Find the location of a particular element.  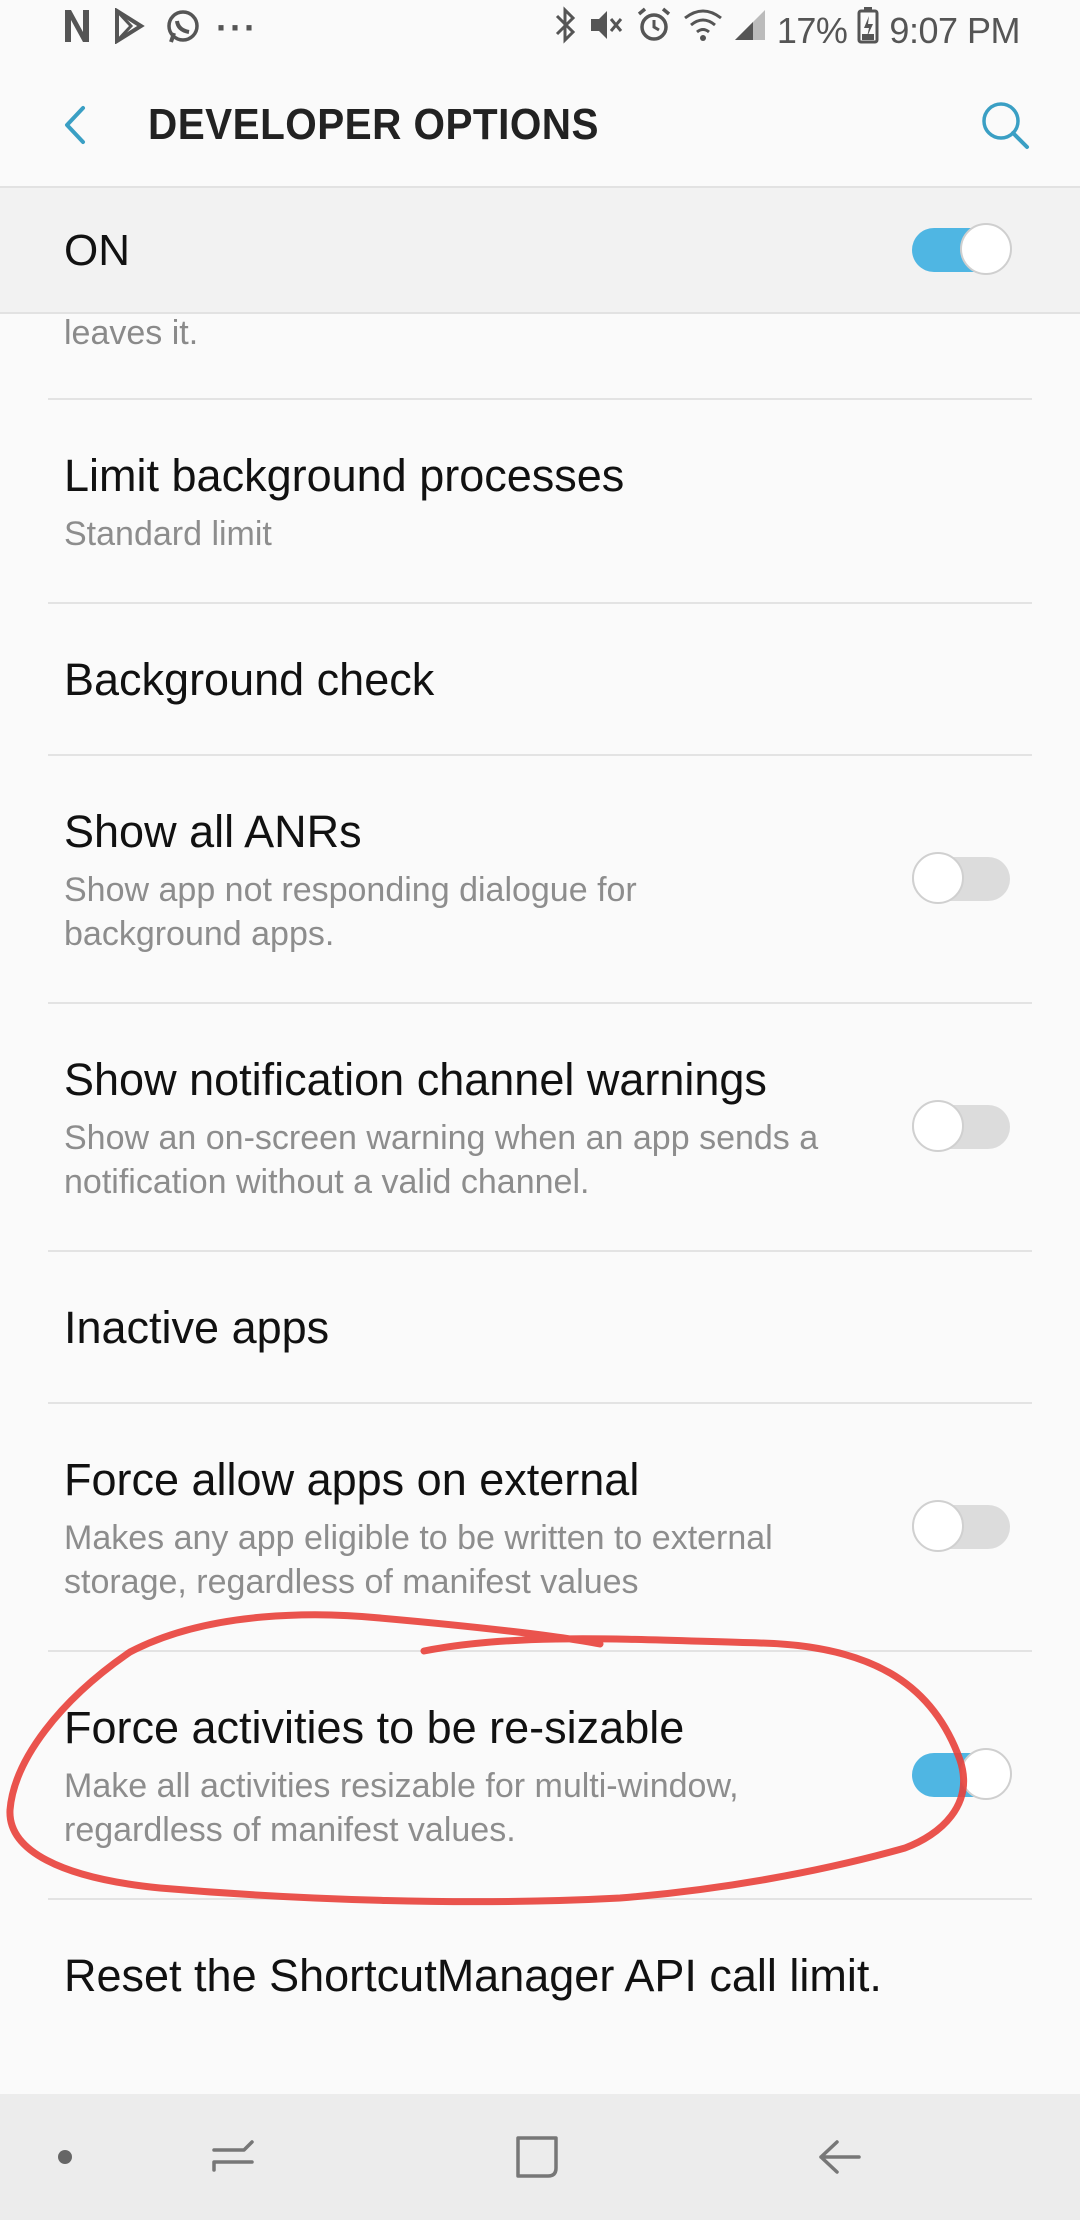

nav-dot-button is located at coordinates (65, 2157).